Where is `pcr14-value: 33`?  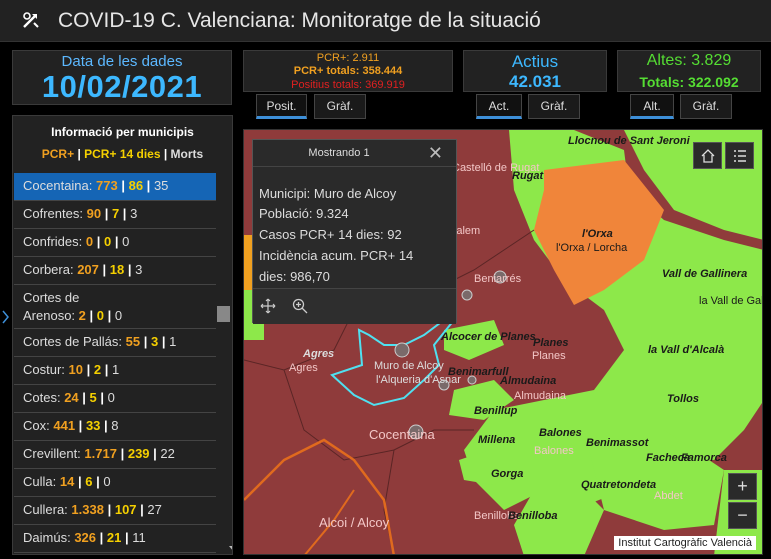
pcr14-value: 33 is located at coordinates (93, 425).